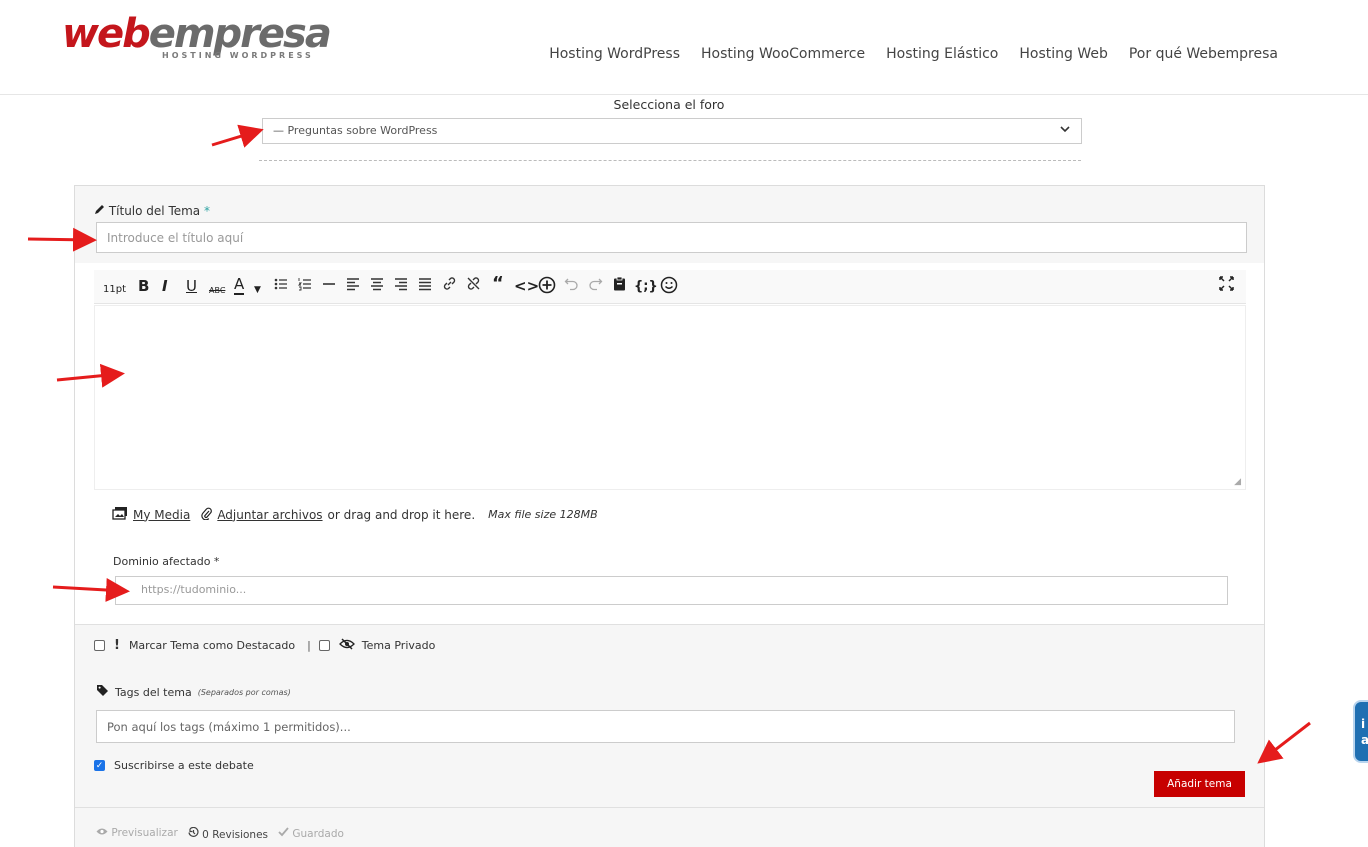 The image size is (1368, 847). I want to click on side-widget-line1: i, so click(1363, 724).